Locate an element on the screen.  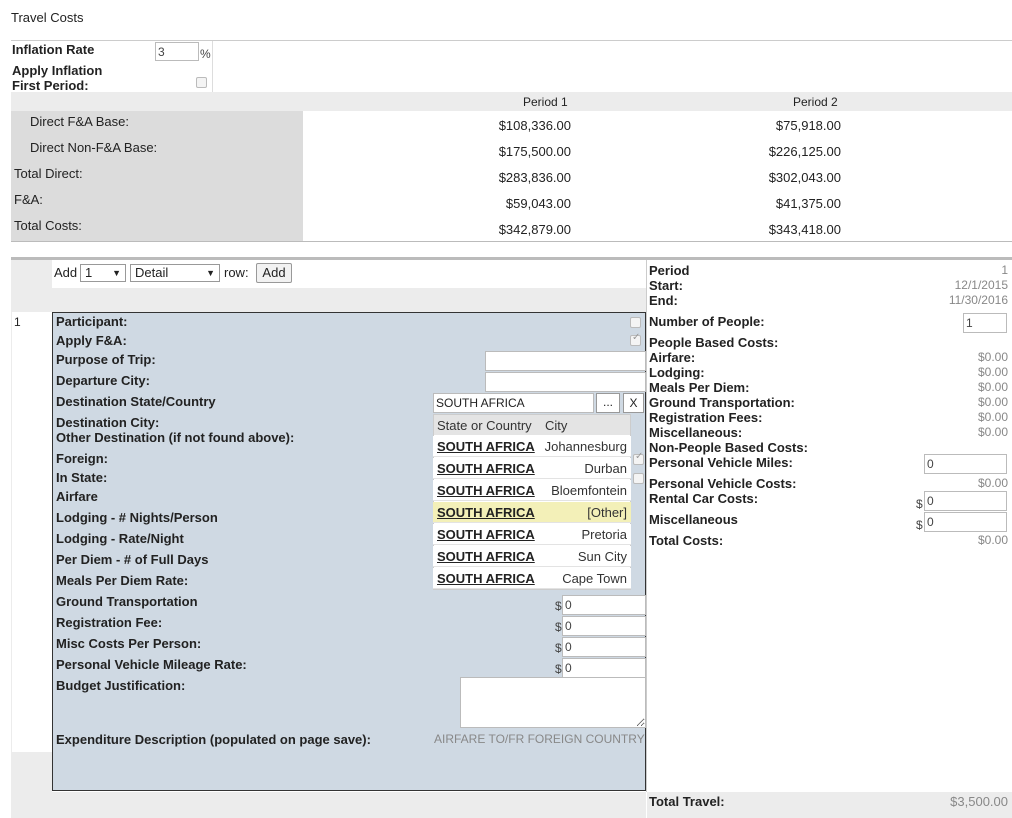
misc-nonpeople-input is located at coordinates (965, 522).